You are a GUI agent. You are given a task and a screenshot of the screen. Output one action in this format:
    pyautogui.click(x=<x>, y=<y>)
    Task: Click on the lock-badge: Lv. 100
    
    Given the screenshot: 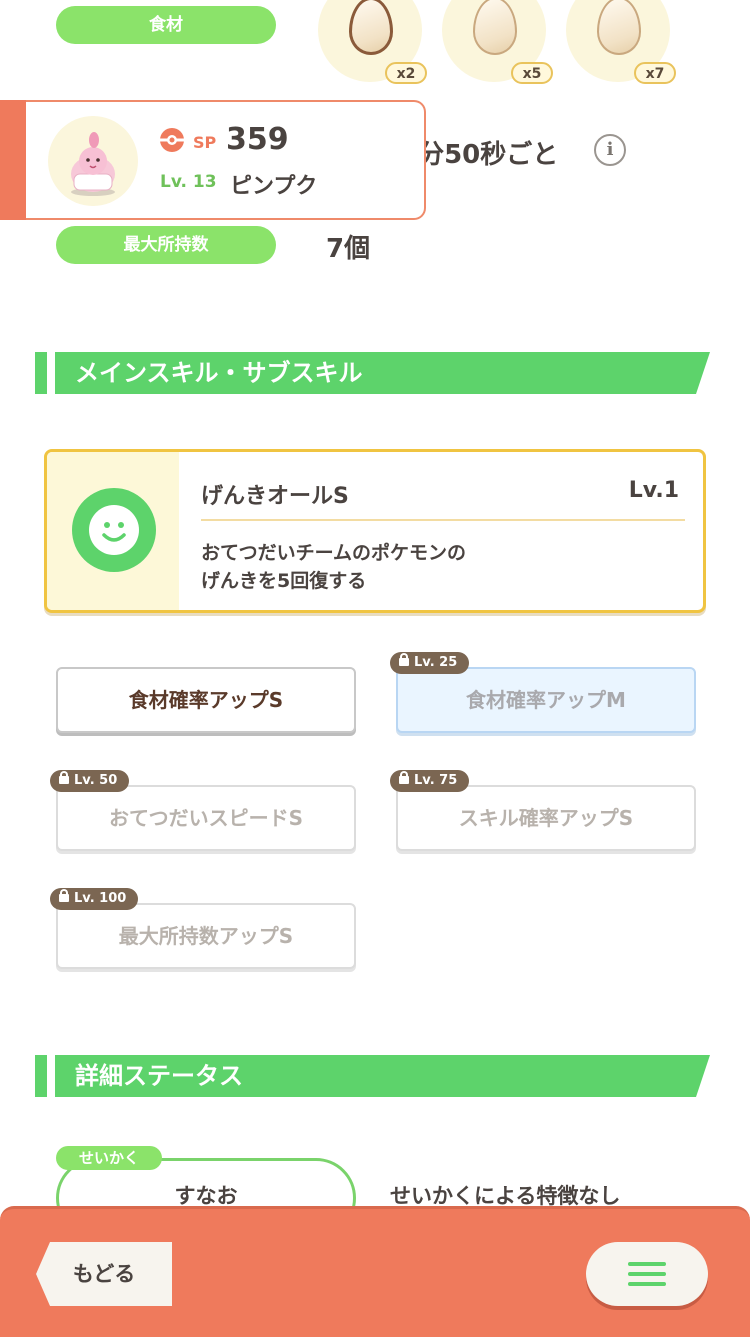 What is the action you would take?
    pyautogui.click(x=94, y=899)
    